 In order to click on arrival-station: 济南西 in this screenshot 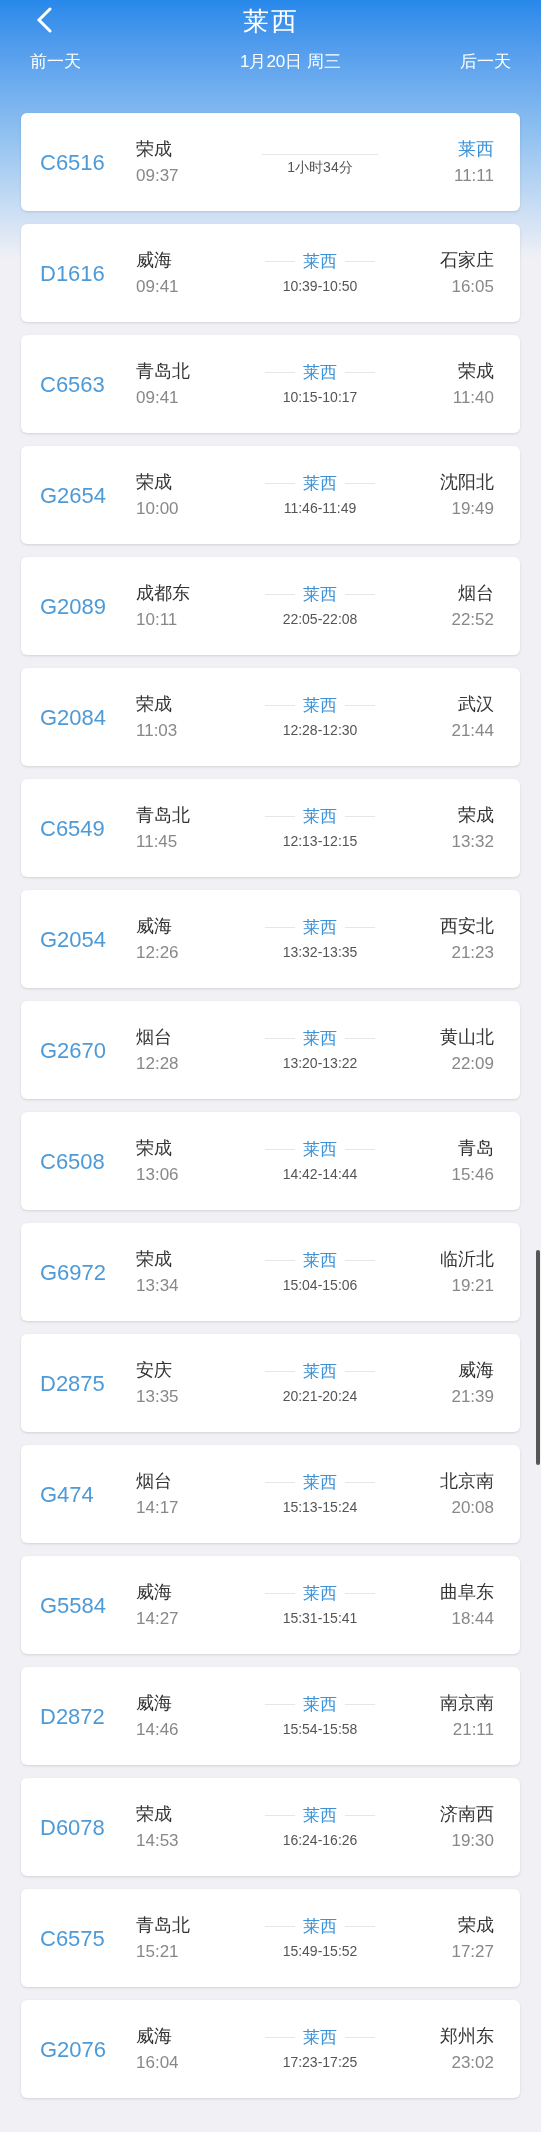, I will do `click(467, 1814)`.